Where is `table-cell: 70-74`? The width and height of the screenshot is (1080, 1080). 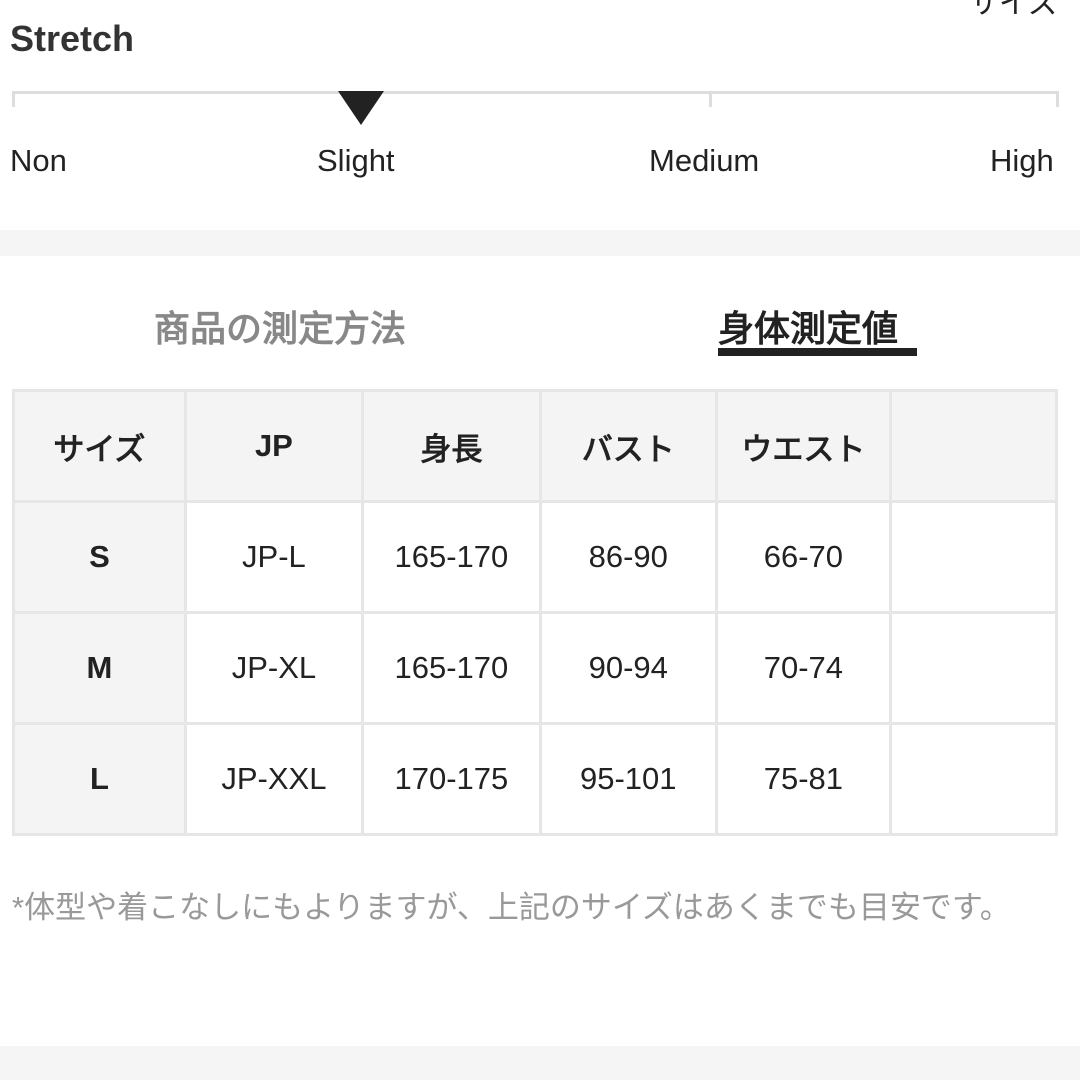 table-cell: 70-74 is located at coordinates (803, 668).